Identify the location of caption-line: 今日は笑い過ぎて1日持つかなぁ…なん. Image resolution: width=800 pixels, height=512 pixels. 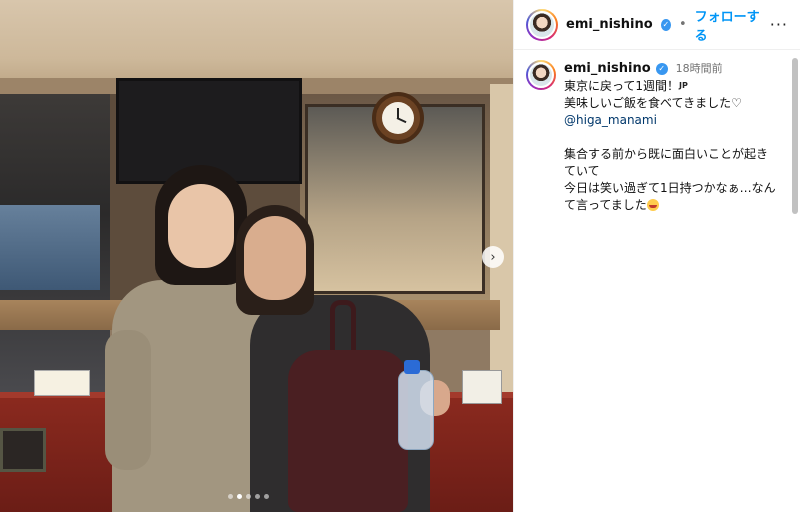
(670, 188).